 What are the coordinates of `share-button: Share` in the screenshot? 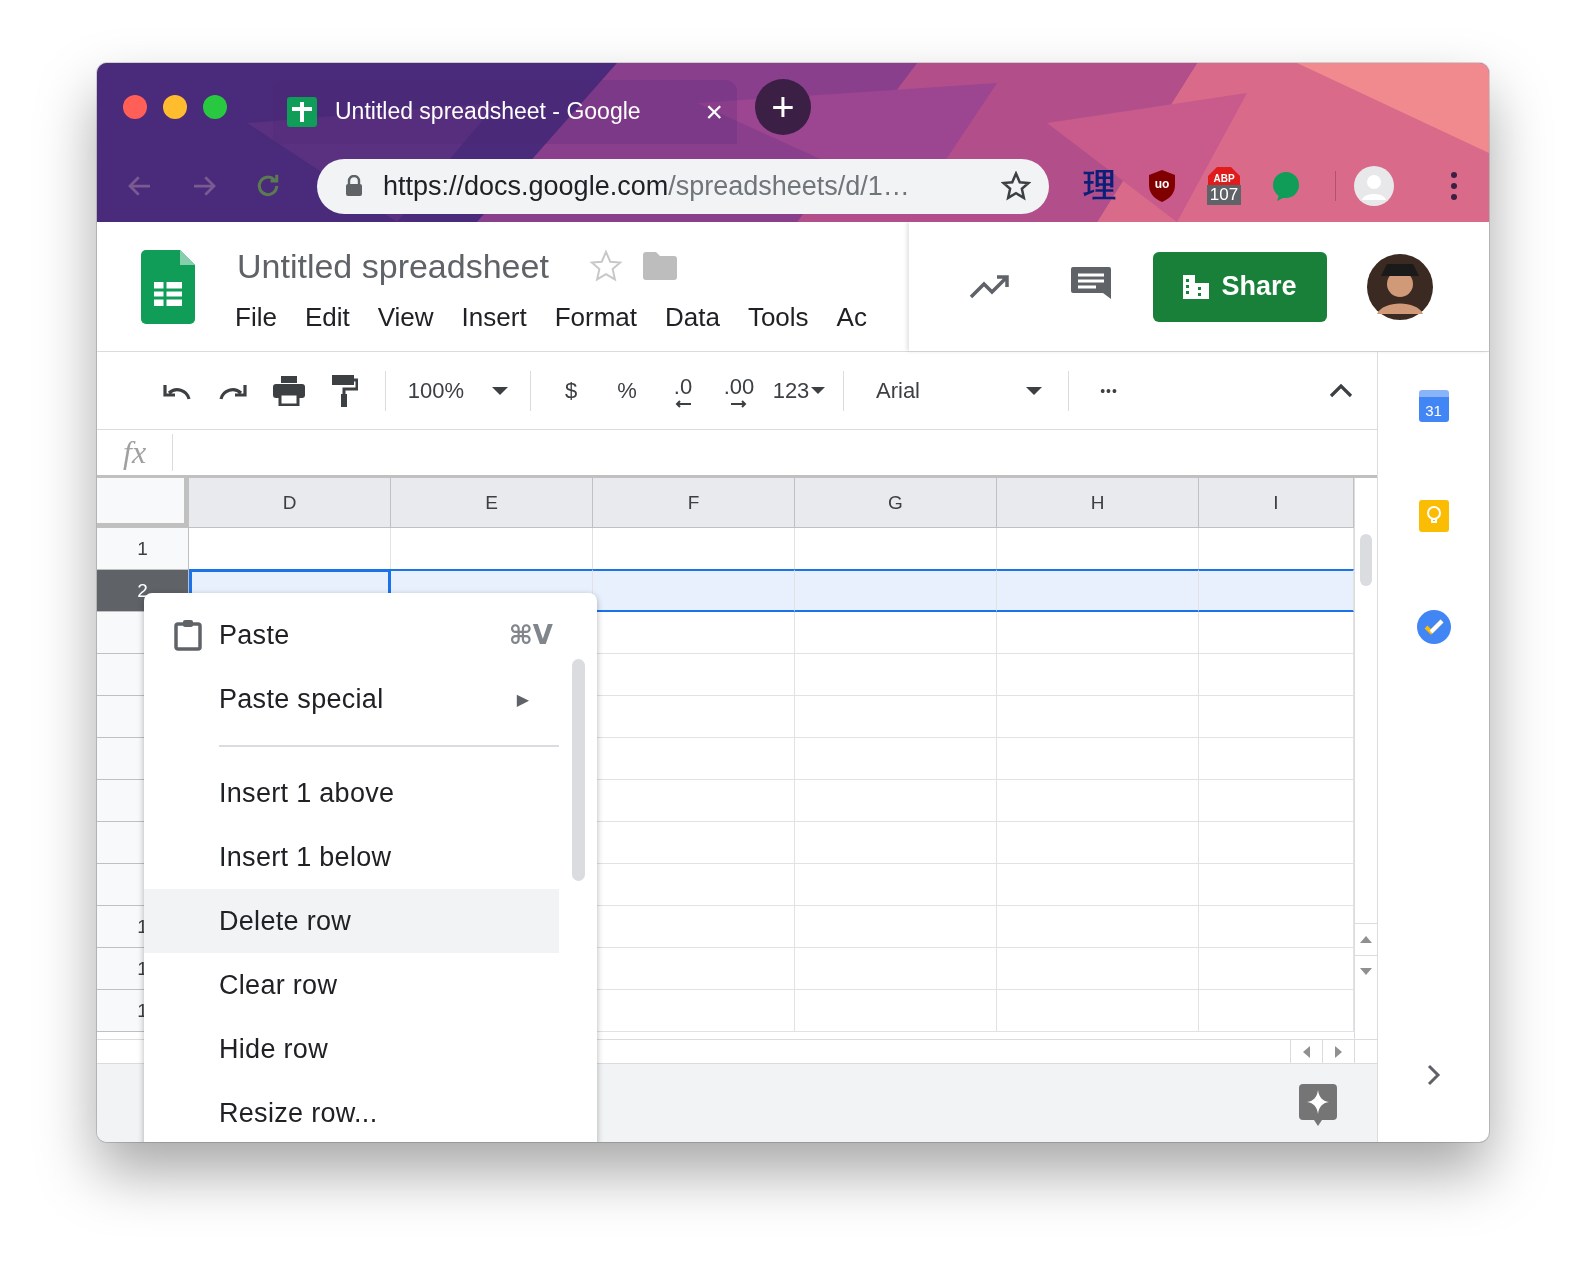 It's located at (1240, 286).